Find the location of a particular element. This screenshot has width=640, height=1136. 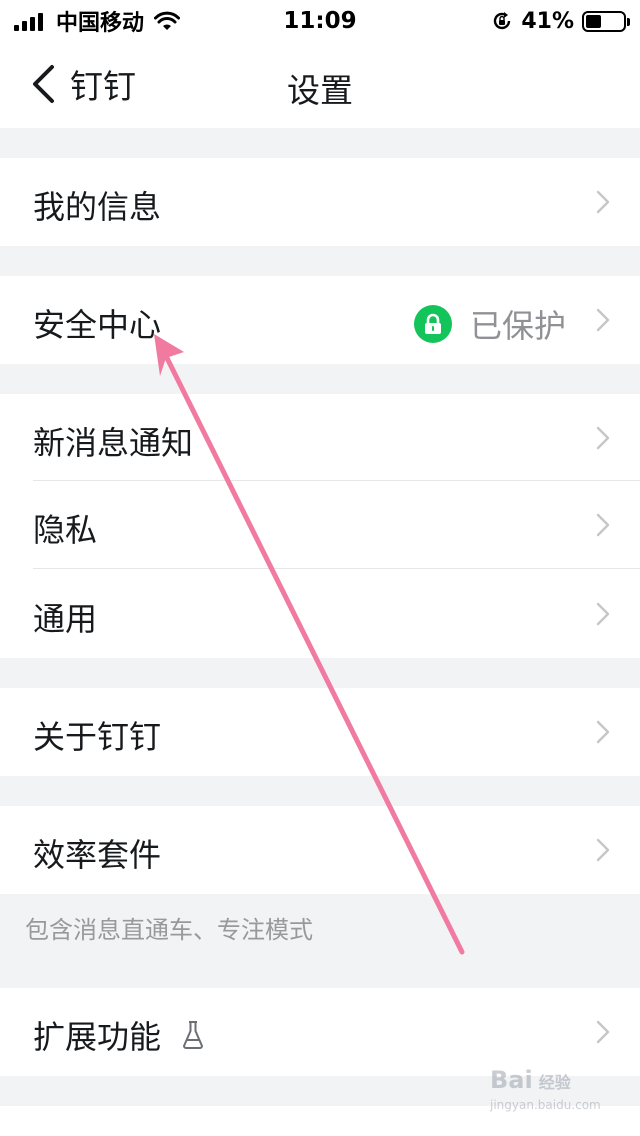

battery-fill is located at coordinates (593, 21).